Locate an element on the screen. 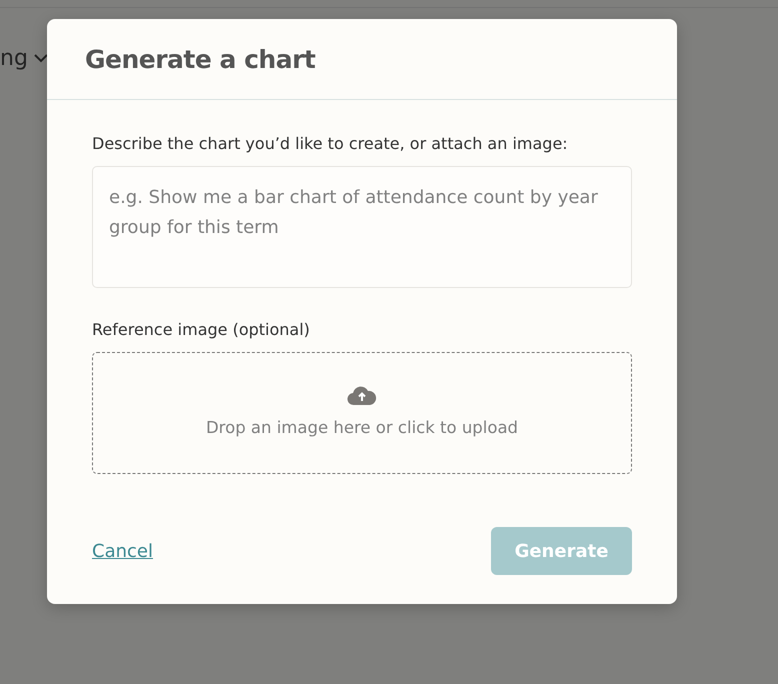 The height and width of the screenshot is (684, 778). dropzone-text: Drop an image here or click to upload is located at coordinates (362, 428).